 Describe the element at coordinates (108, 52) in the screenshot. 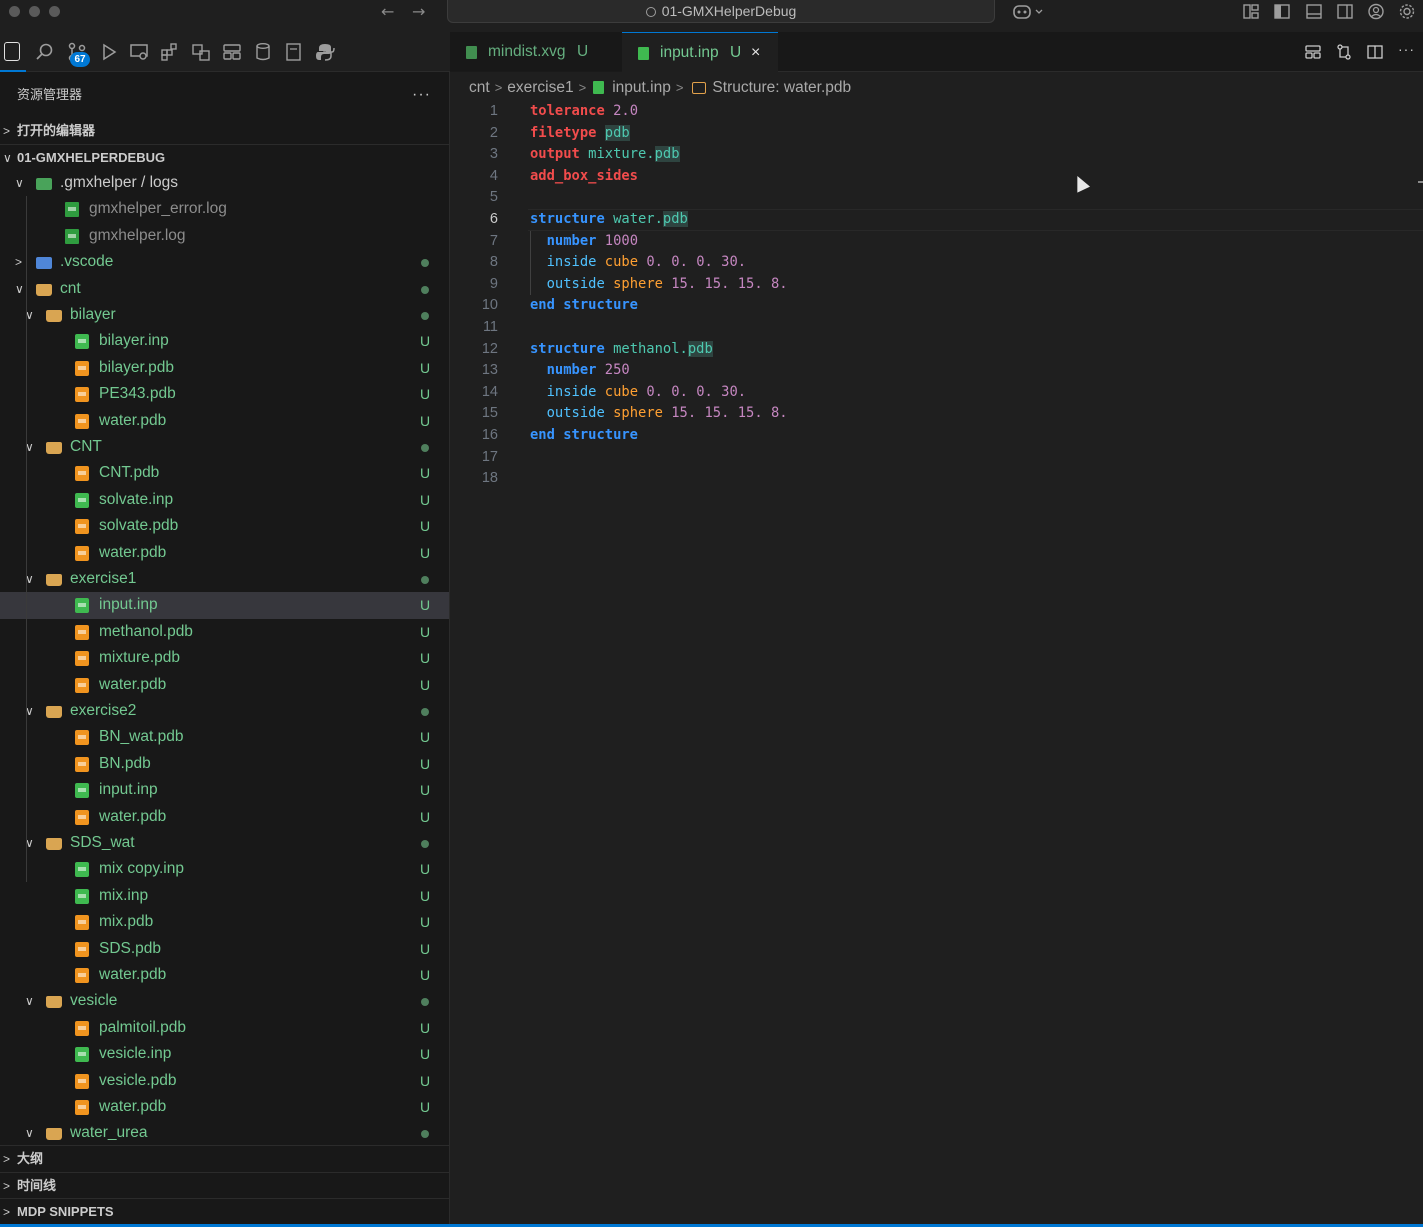

I see `run-debug-icon` at that location.